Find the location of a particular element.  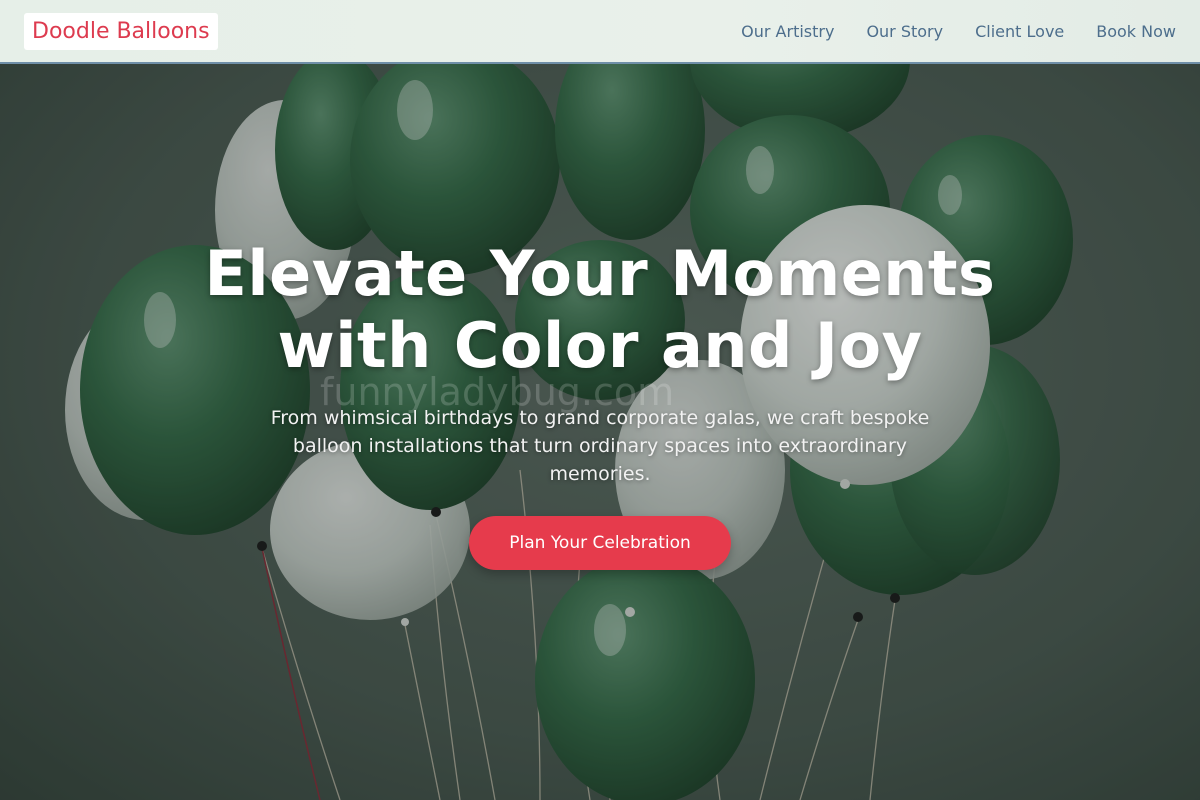

nav-link-book-now: Book Now is located at coordinates (1136, 31).